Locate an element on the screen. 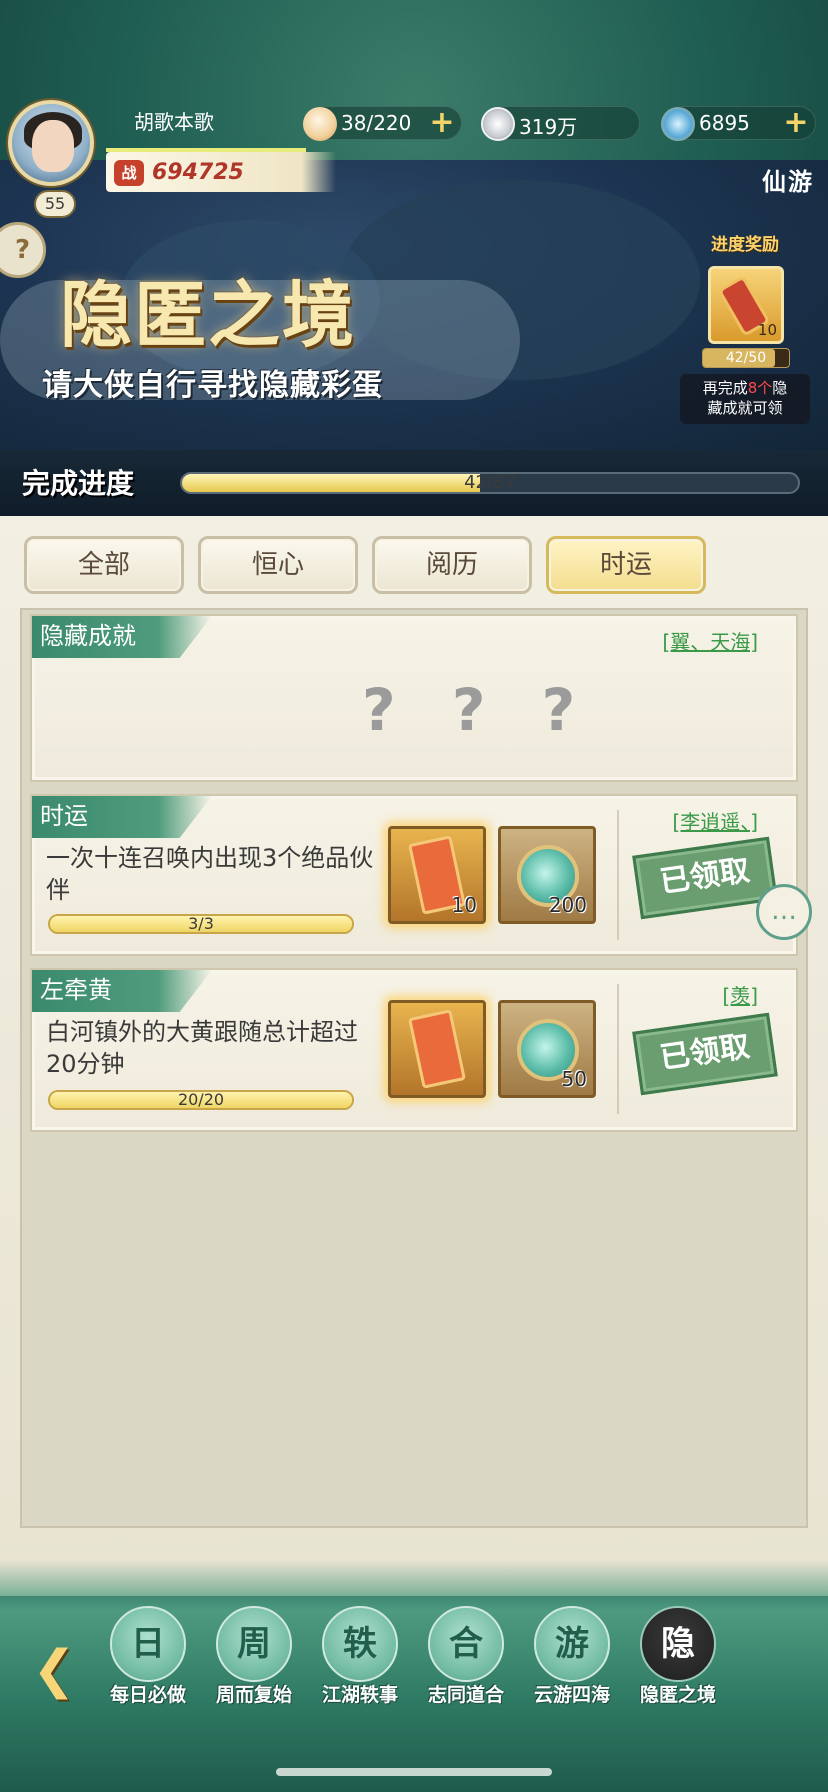  nav-label: 隐匿之境 is located at coordinates (677, 1695).